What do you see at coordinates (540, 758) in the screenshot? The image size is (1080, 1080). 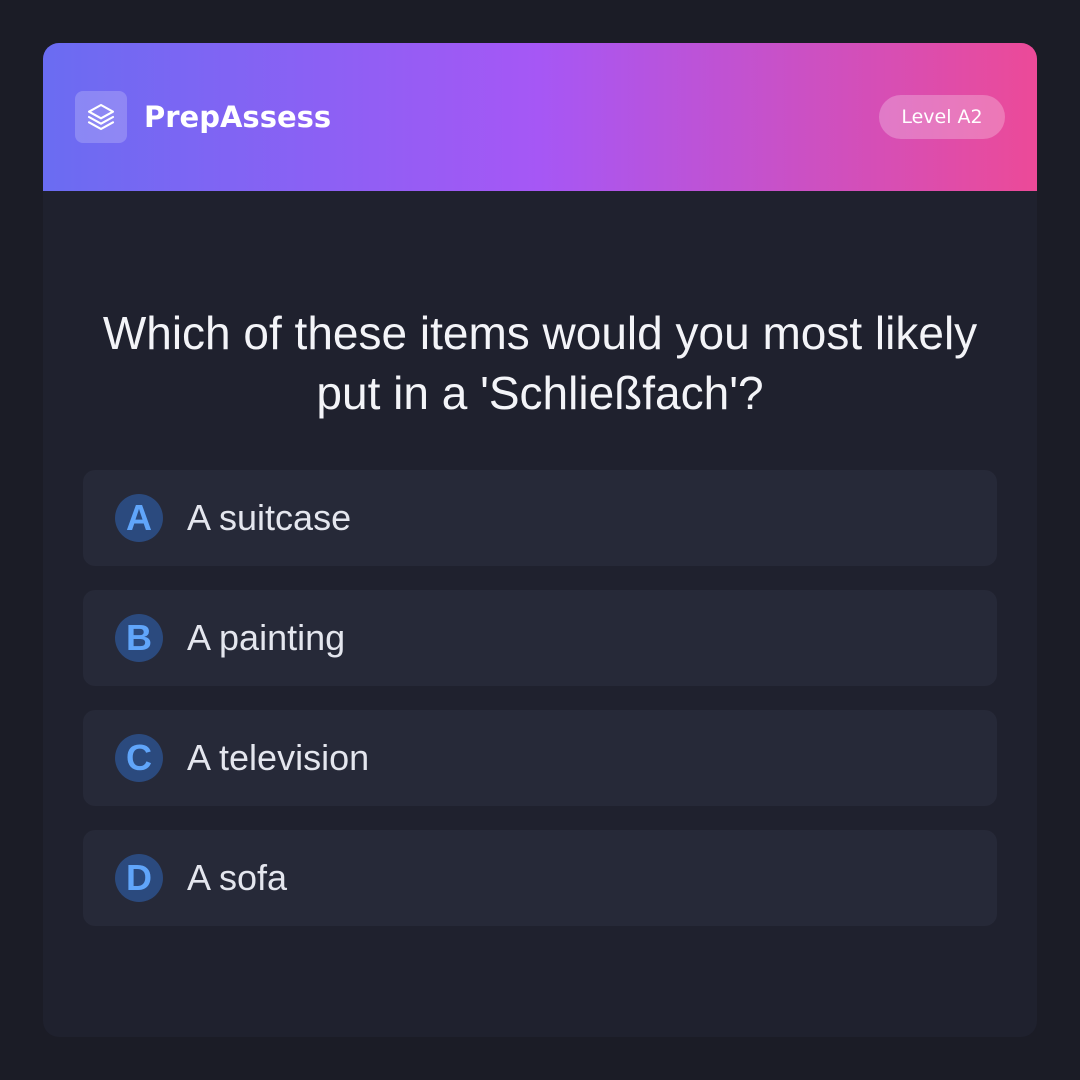 I see `option-c: C A television` at bounding box center [540, 758].